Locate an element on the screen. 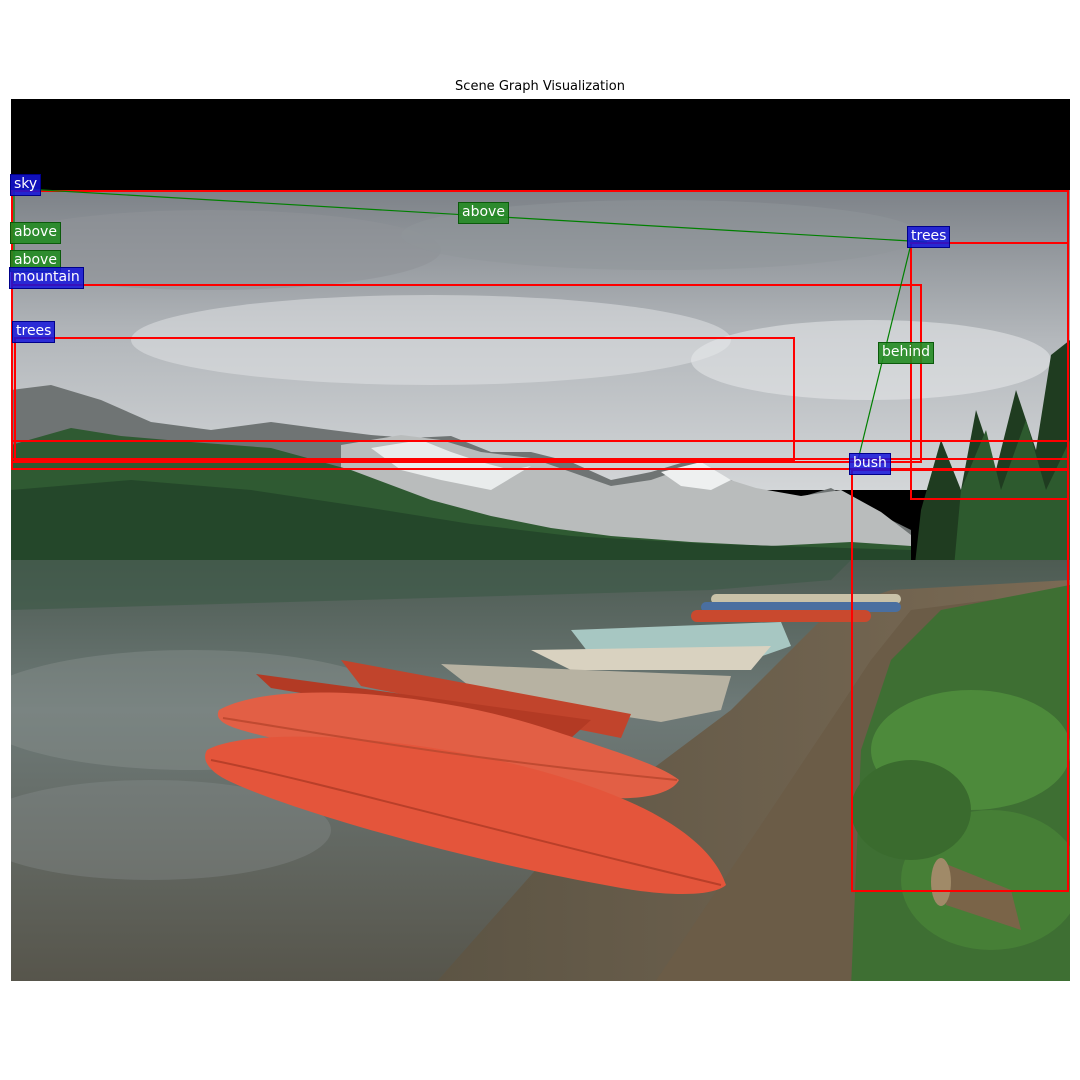  relation-label-behind: behind is located at coordinates (906, 353).